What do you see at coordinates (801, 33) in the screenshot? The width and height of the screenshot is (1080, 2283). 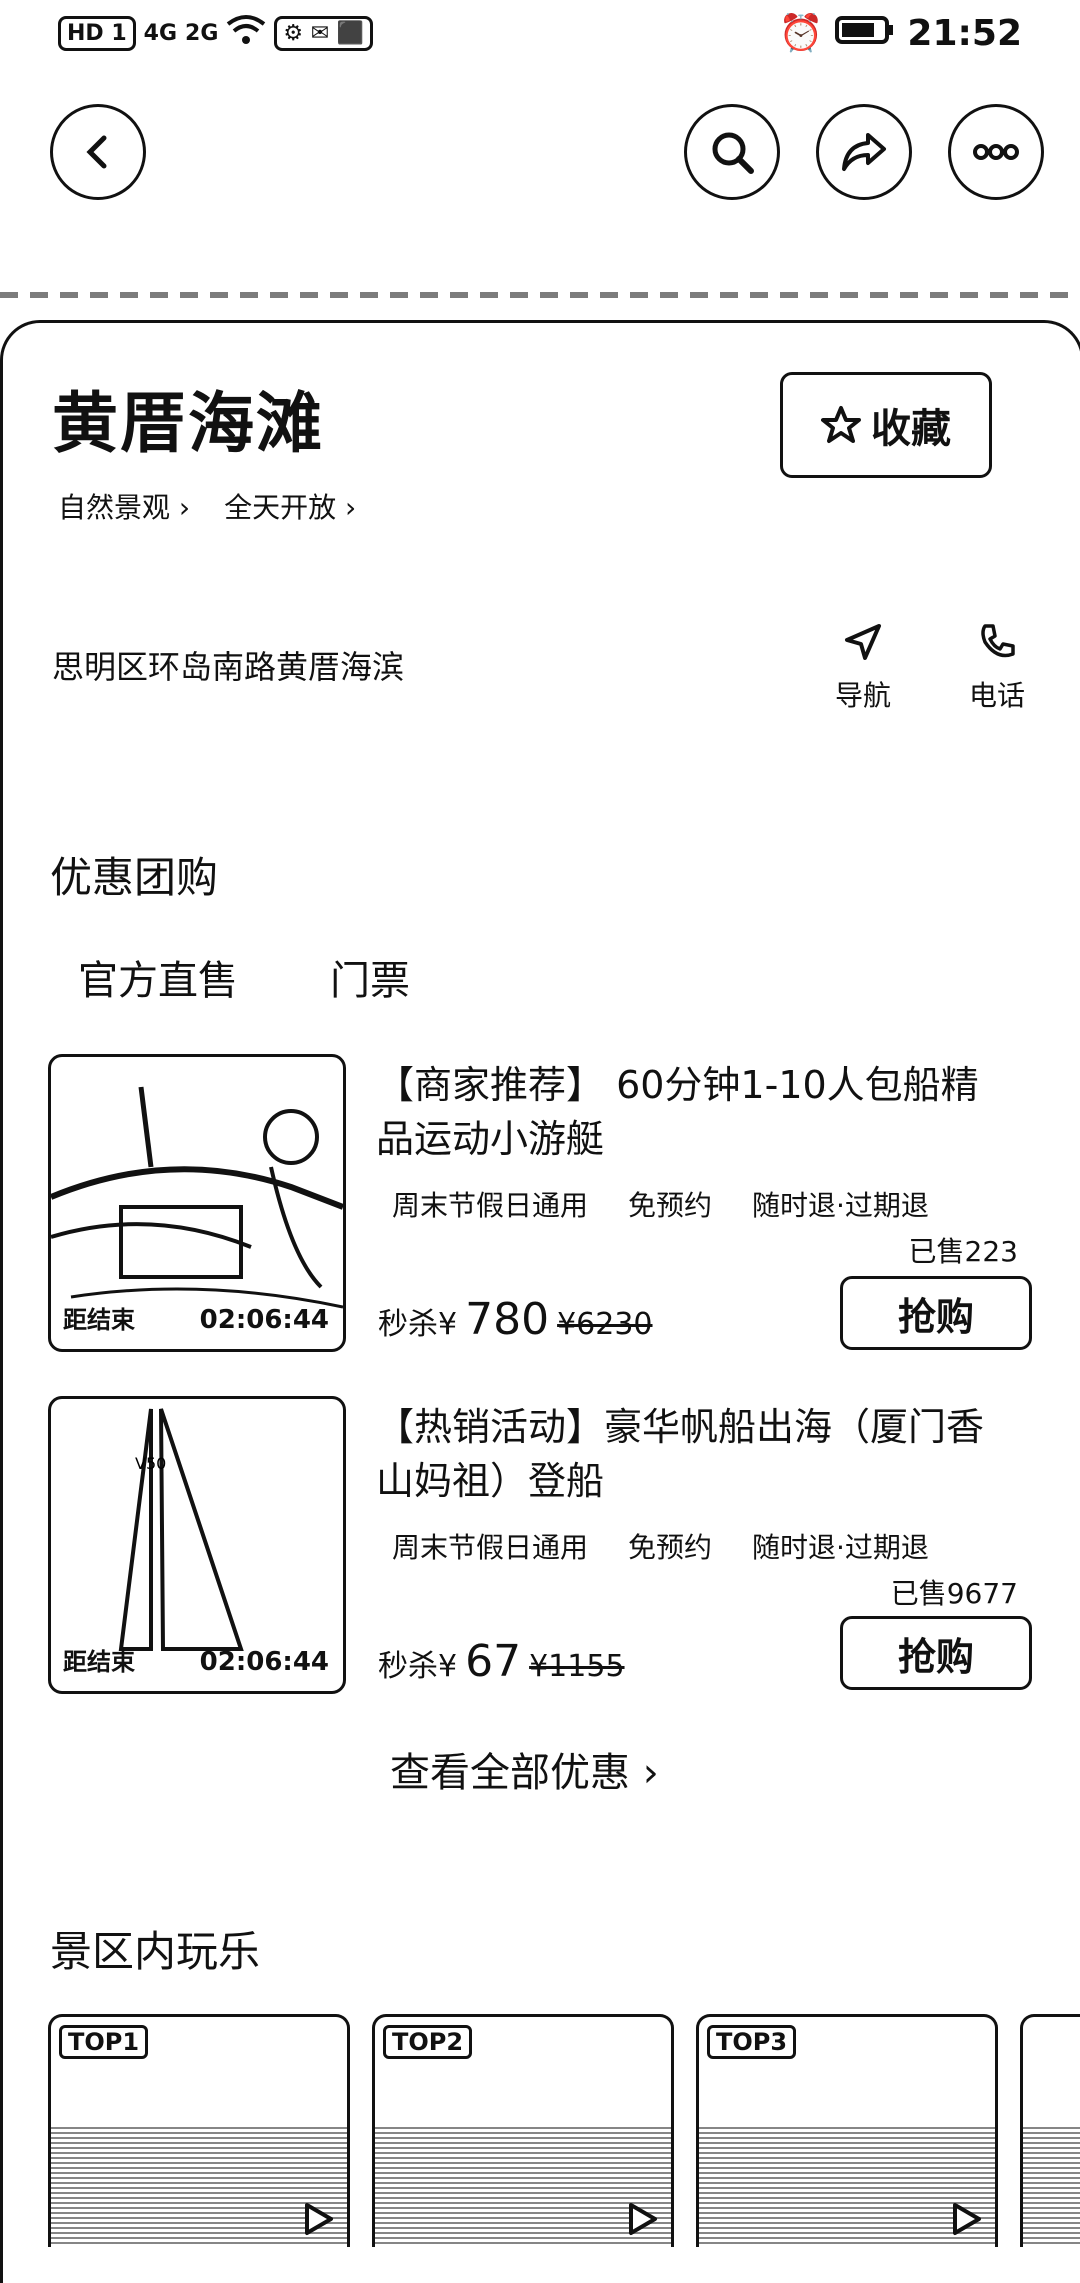 I see `alarm-icon: ⏰` at bounding box center [801, 33].